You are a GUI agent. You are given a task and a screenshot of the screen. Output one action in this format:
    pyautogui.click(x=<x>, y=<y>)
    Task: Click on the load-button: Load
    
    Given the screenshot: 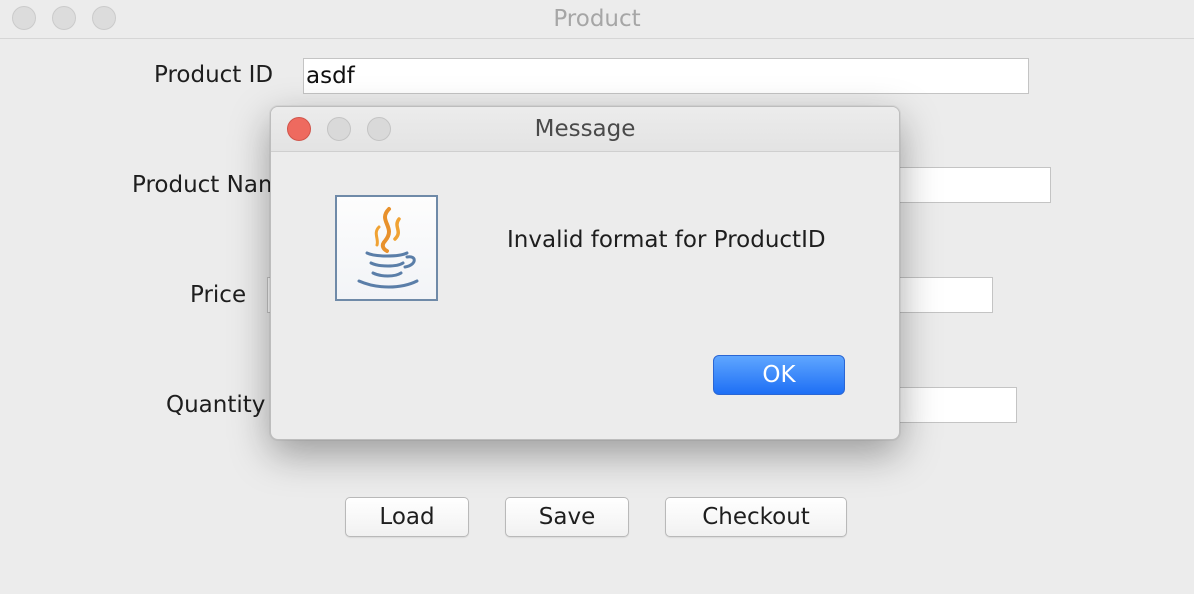 What is the action you would take?
    pyautogui.click(x=407, y=517)
    